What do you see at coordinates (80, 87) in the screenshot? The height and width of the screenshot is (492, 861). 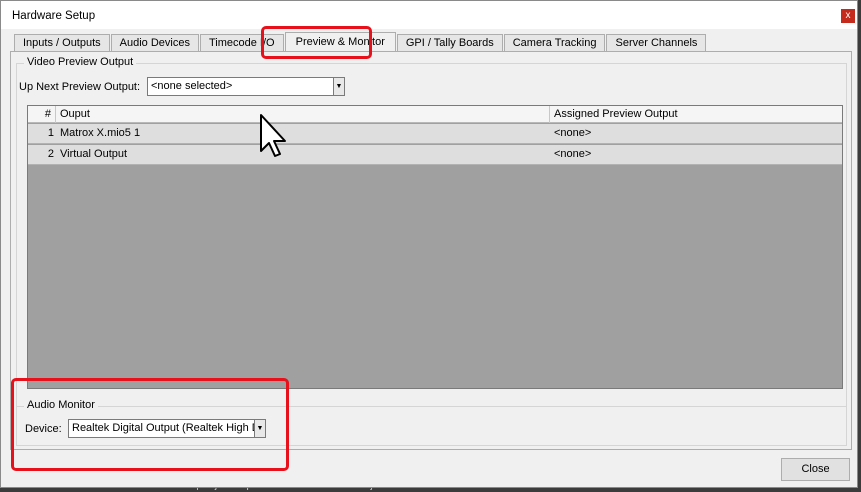 I see `up-next-label: Up Next Preview Output:` at bounding box center [80, 87].